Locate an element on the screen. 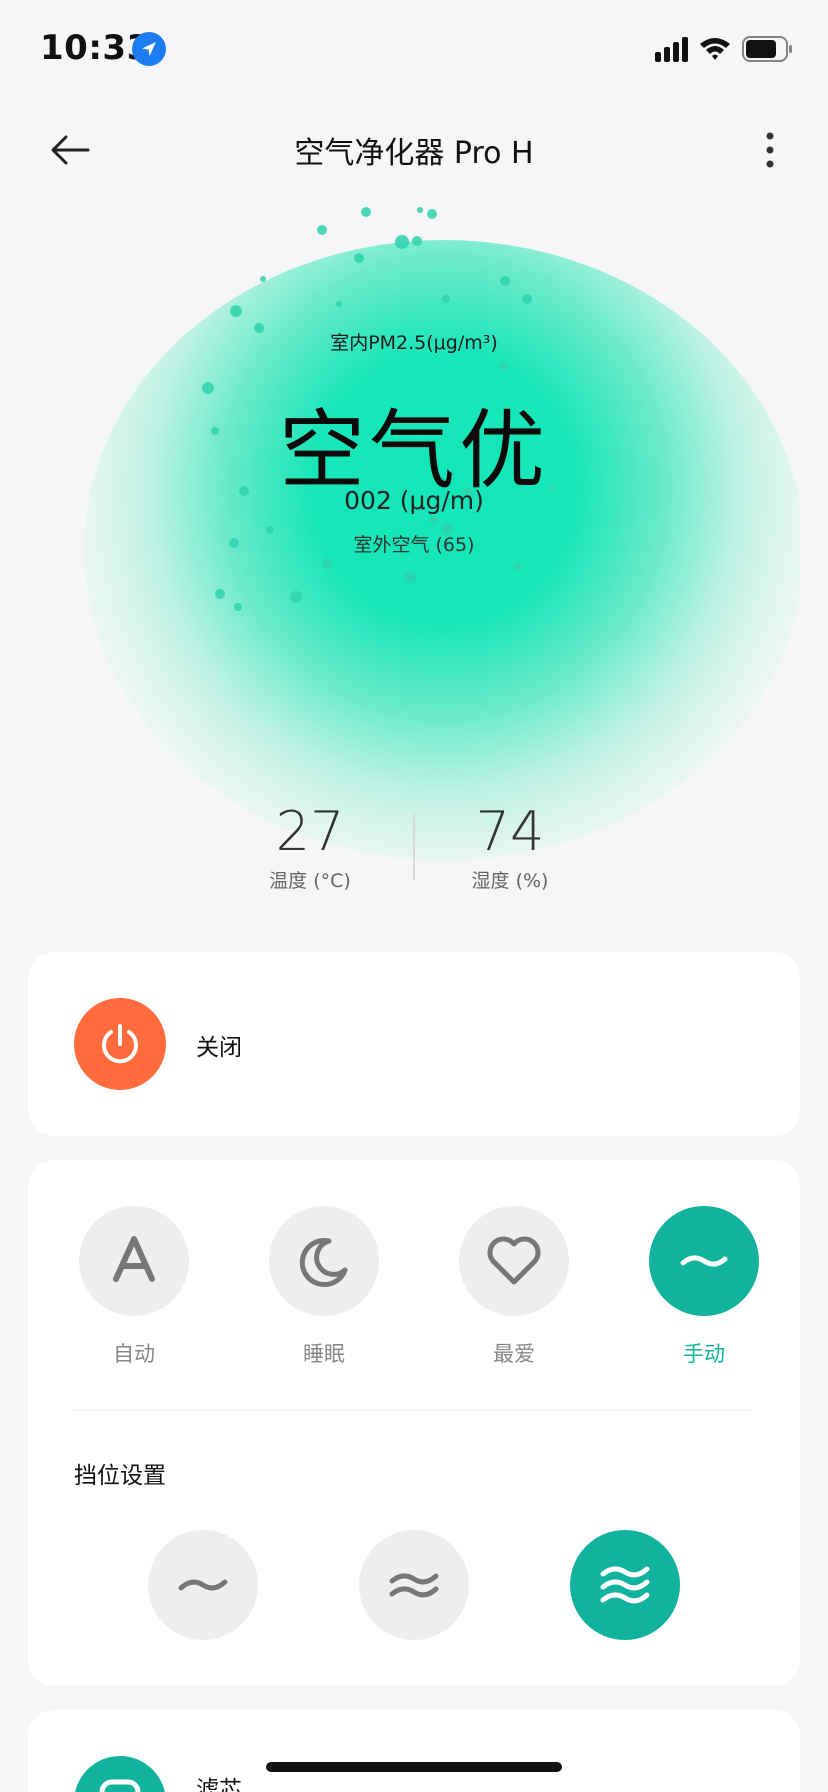 The width and height of the screenshot is (828, 1792). mode-auto: 自动 is located at coordinates (134, 1287).